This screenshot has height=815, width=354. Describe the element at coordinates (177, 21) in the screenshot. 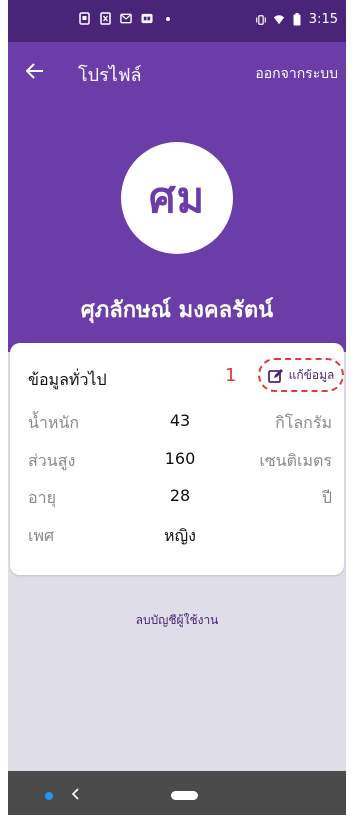

I see `status-bar: 3:15` at that location.